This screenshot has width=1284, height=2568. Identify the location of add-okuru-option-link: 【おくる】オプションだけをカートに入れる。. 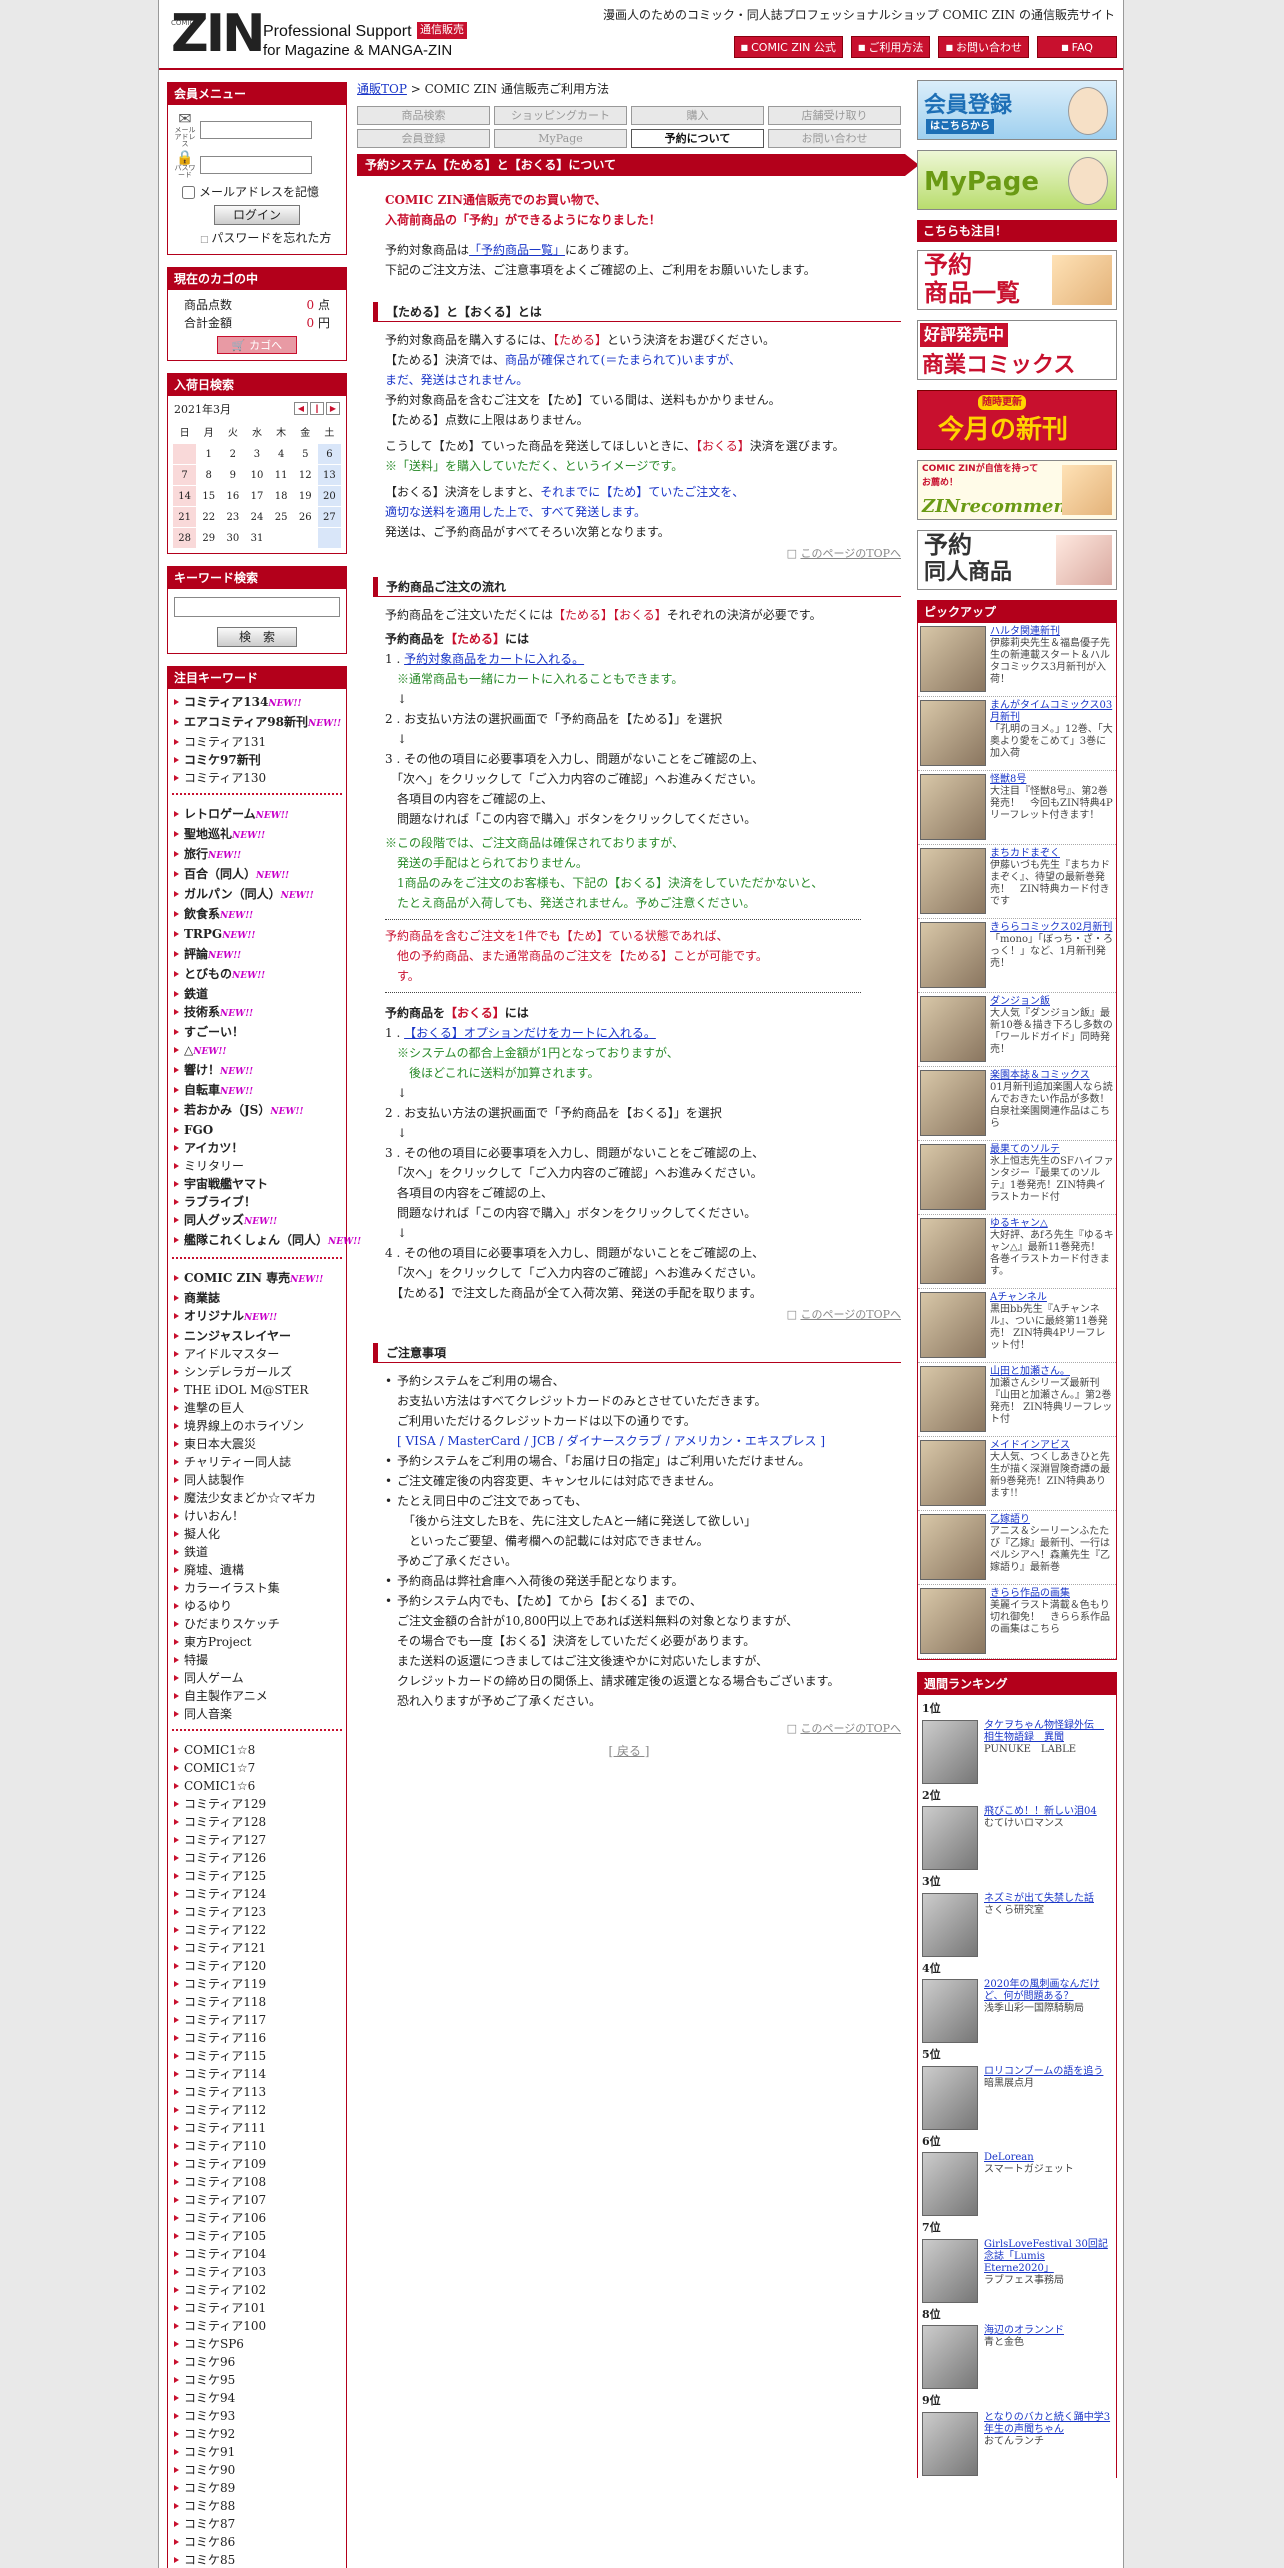
(530, 1033).